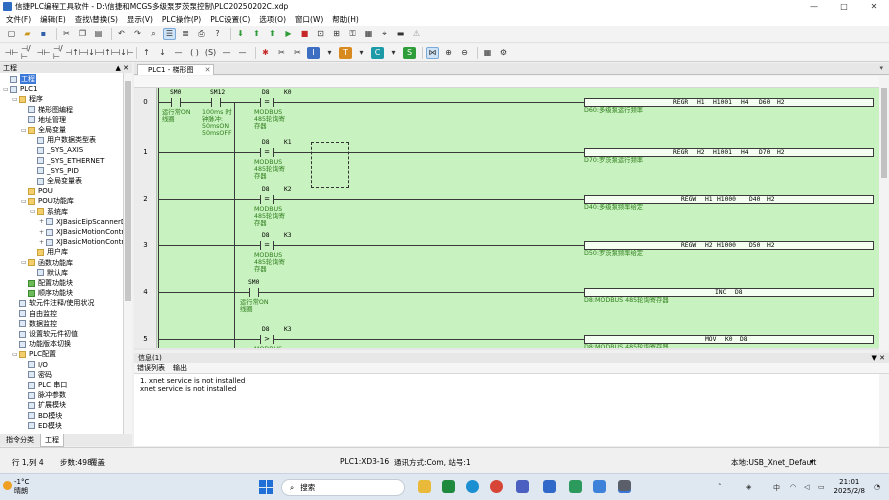  I want to click on hline-icon: —, so click(242, 53).